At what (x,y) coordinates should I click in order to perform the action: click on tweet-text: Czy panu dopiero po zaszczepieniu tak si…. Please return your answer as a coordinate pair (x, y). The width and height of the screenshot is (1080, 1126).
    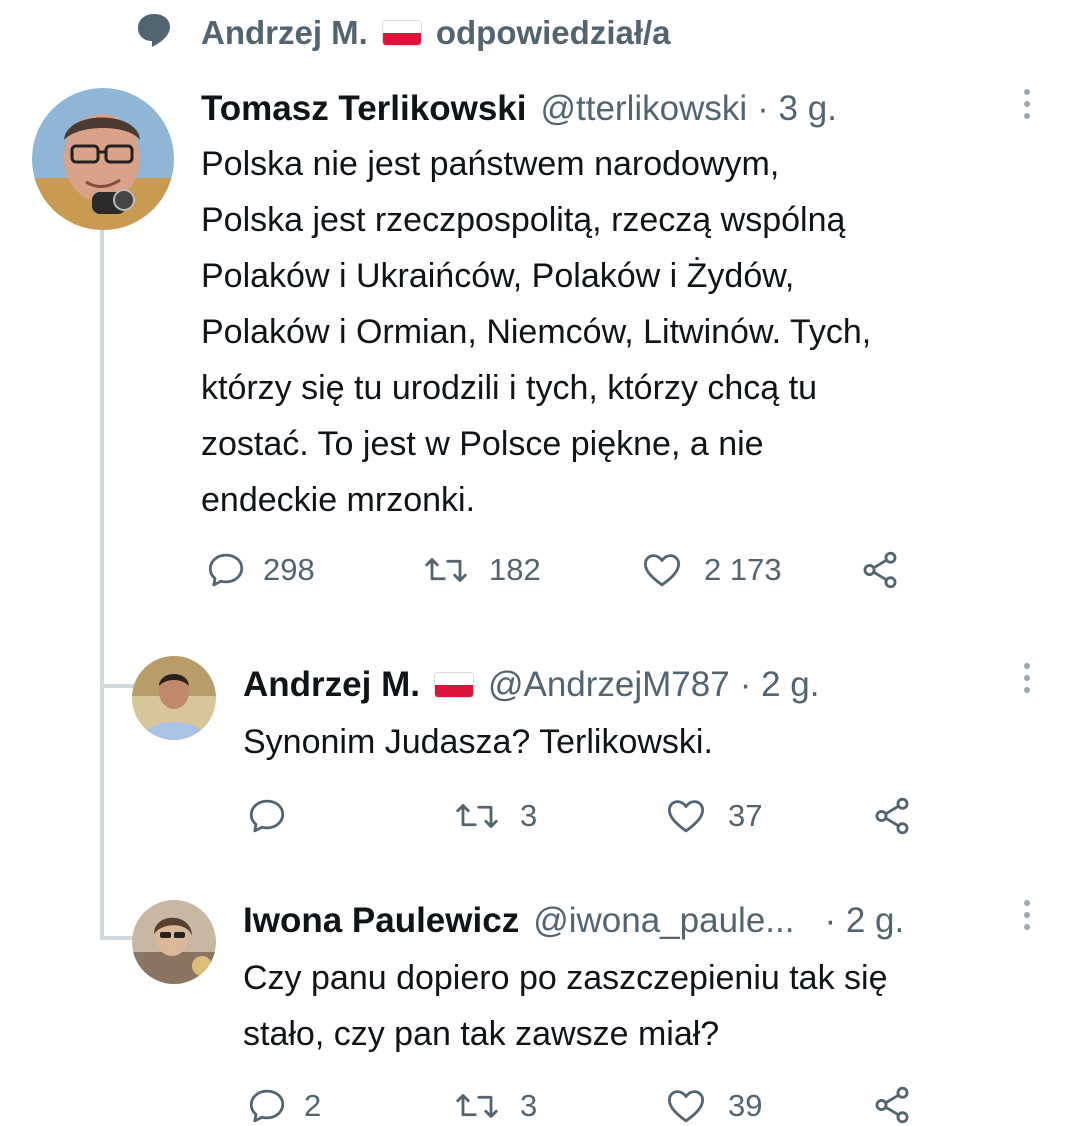
    Looking at the image, I should click on (565, 1006).